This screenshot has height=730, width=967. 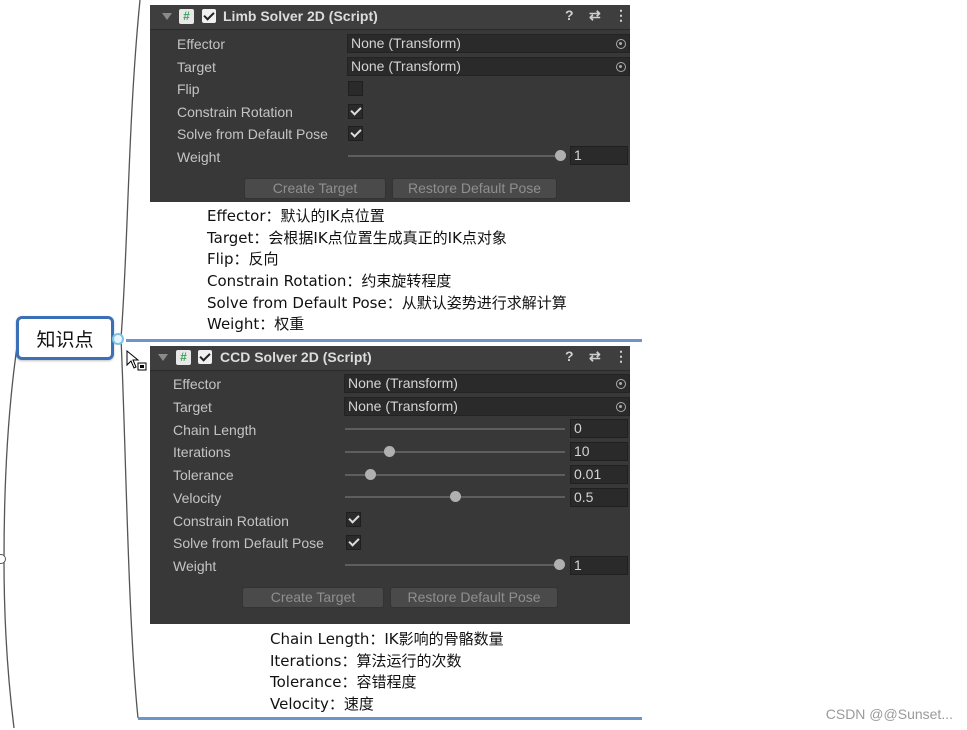 What do you see at coordinates (390, 718) in the screenshot?
I see `section-divider-bottom` at bounding box center [390, 718].